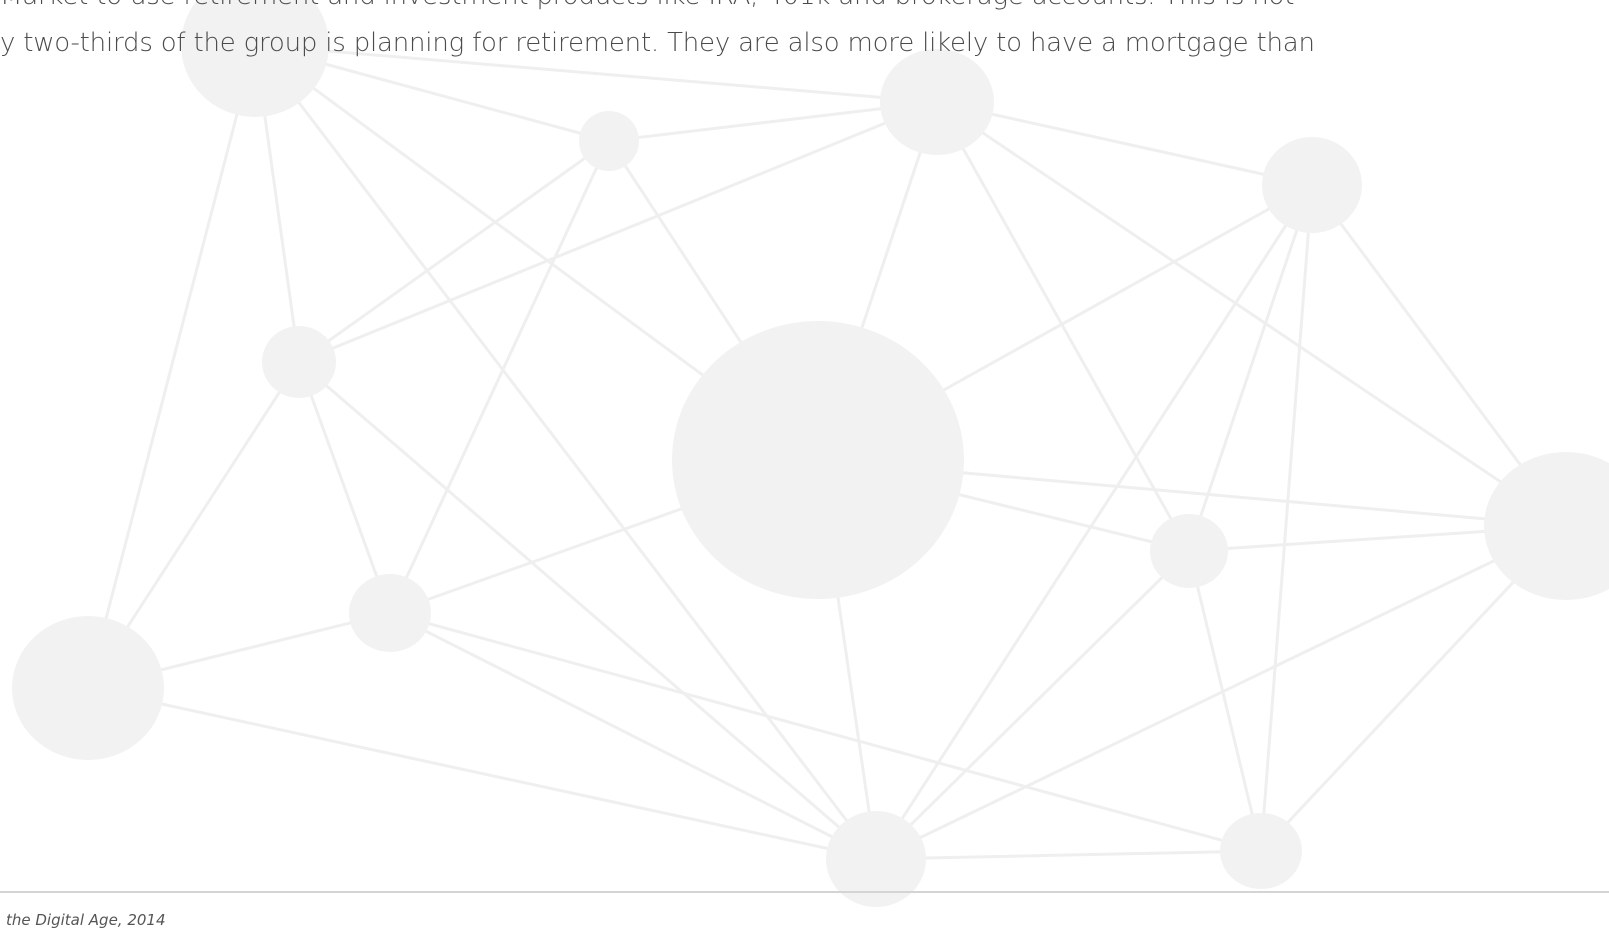  I want to click on network-node-b, so click(609, 141).